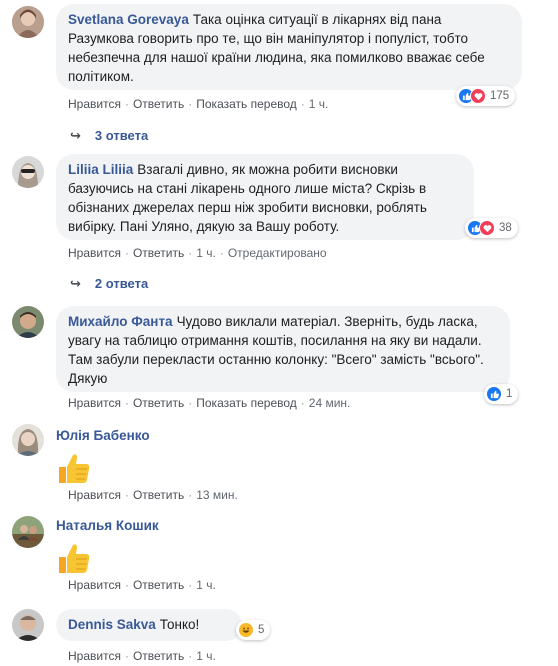  I want to click on edited-label: Отредактировано, so click(277, 253).